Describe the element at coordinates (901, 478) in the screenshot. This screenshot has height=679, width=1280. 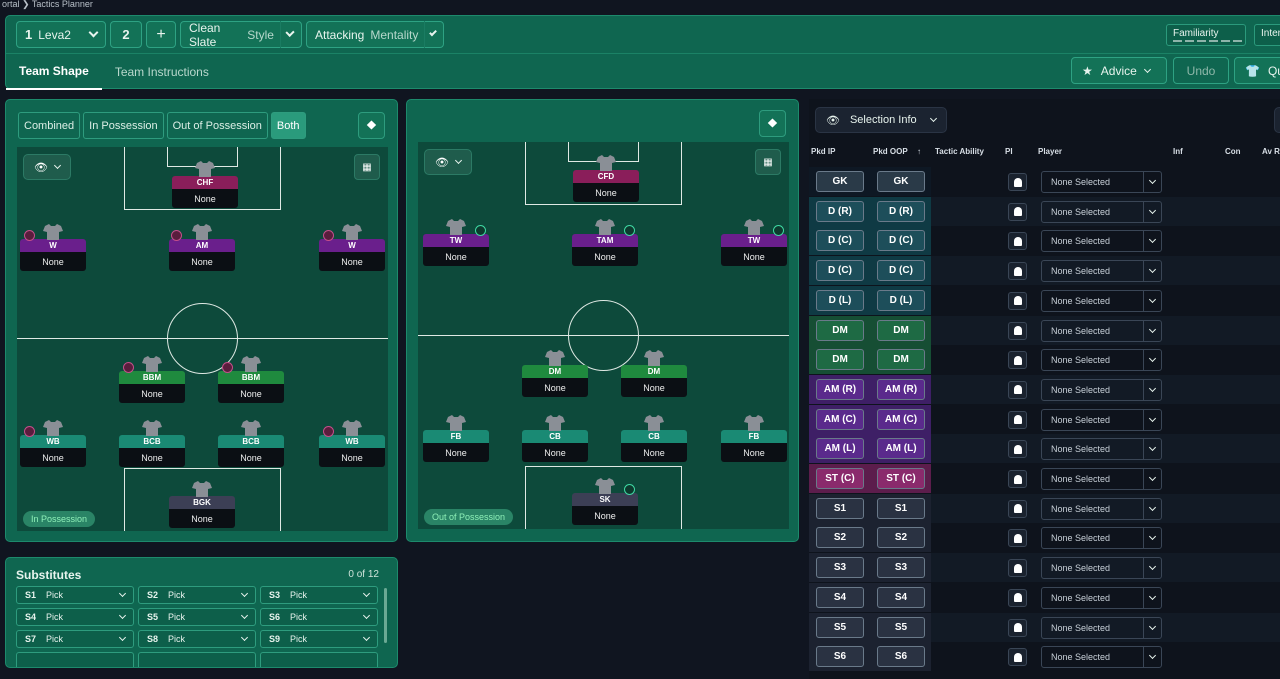
I see `pkd-oop-position: ST (C)` at that location.